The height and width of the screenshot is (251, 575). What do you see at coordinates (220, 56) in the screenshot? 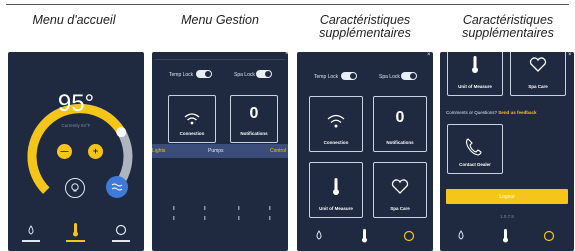
I see `top-bar` at bounding box center [220, 56].